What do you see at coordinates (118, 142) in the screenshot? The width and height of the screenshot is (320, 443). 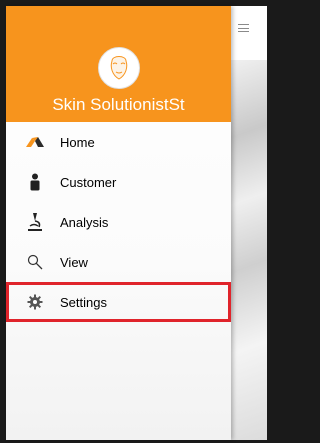 I see `menu-item-home: Home` at bounding box center [118, 142].